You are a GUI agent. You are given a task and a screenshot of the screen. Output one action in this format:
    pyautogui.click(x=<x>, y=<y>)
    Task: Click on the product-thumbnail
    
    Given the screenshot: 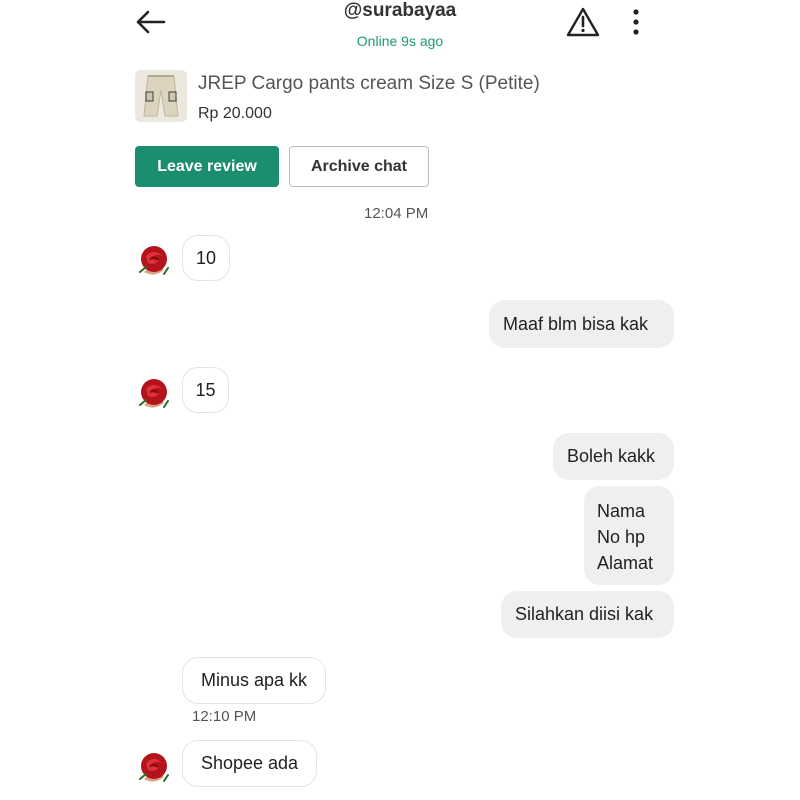 What is the action you would take?
    pyautogui.click(x=161, y=96)
    